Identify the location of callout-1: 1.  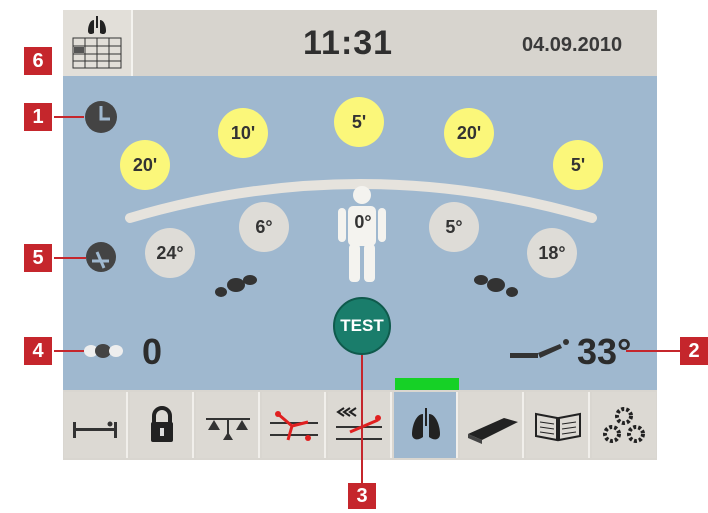
(38, 117).